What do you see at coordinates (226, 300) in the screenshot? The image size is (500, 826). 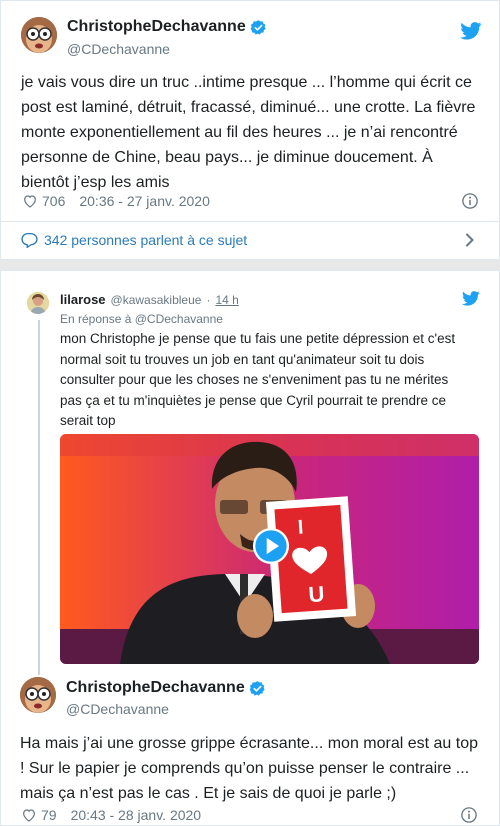 I see `reply-time: 14 h` at bounding box center [226, 300].